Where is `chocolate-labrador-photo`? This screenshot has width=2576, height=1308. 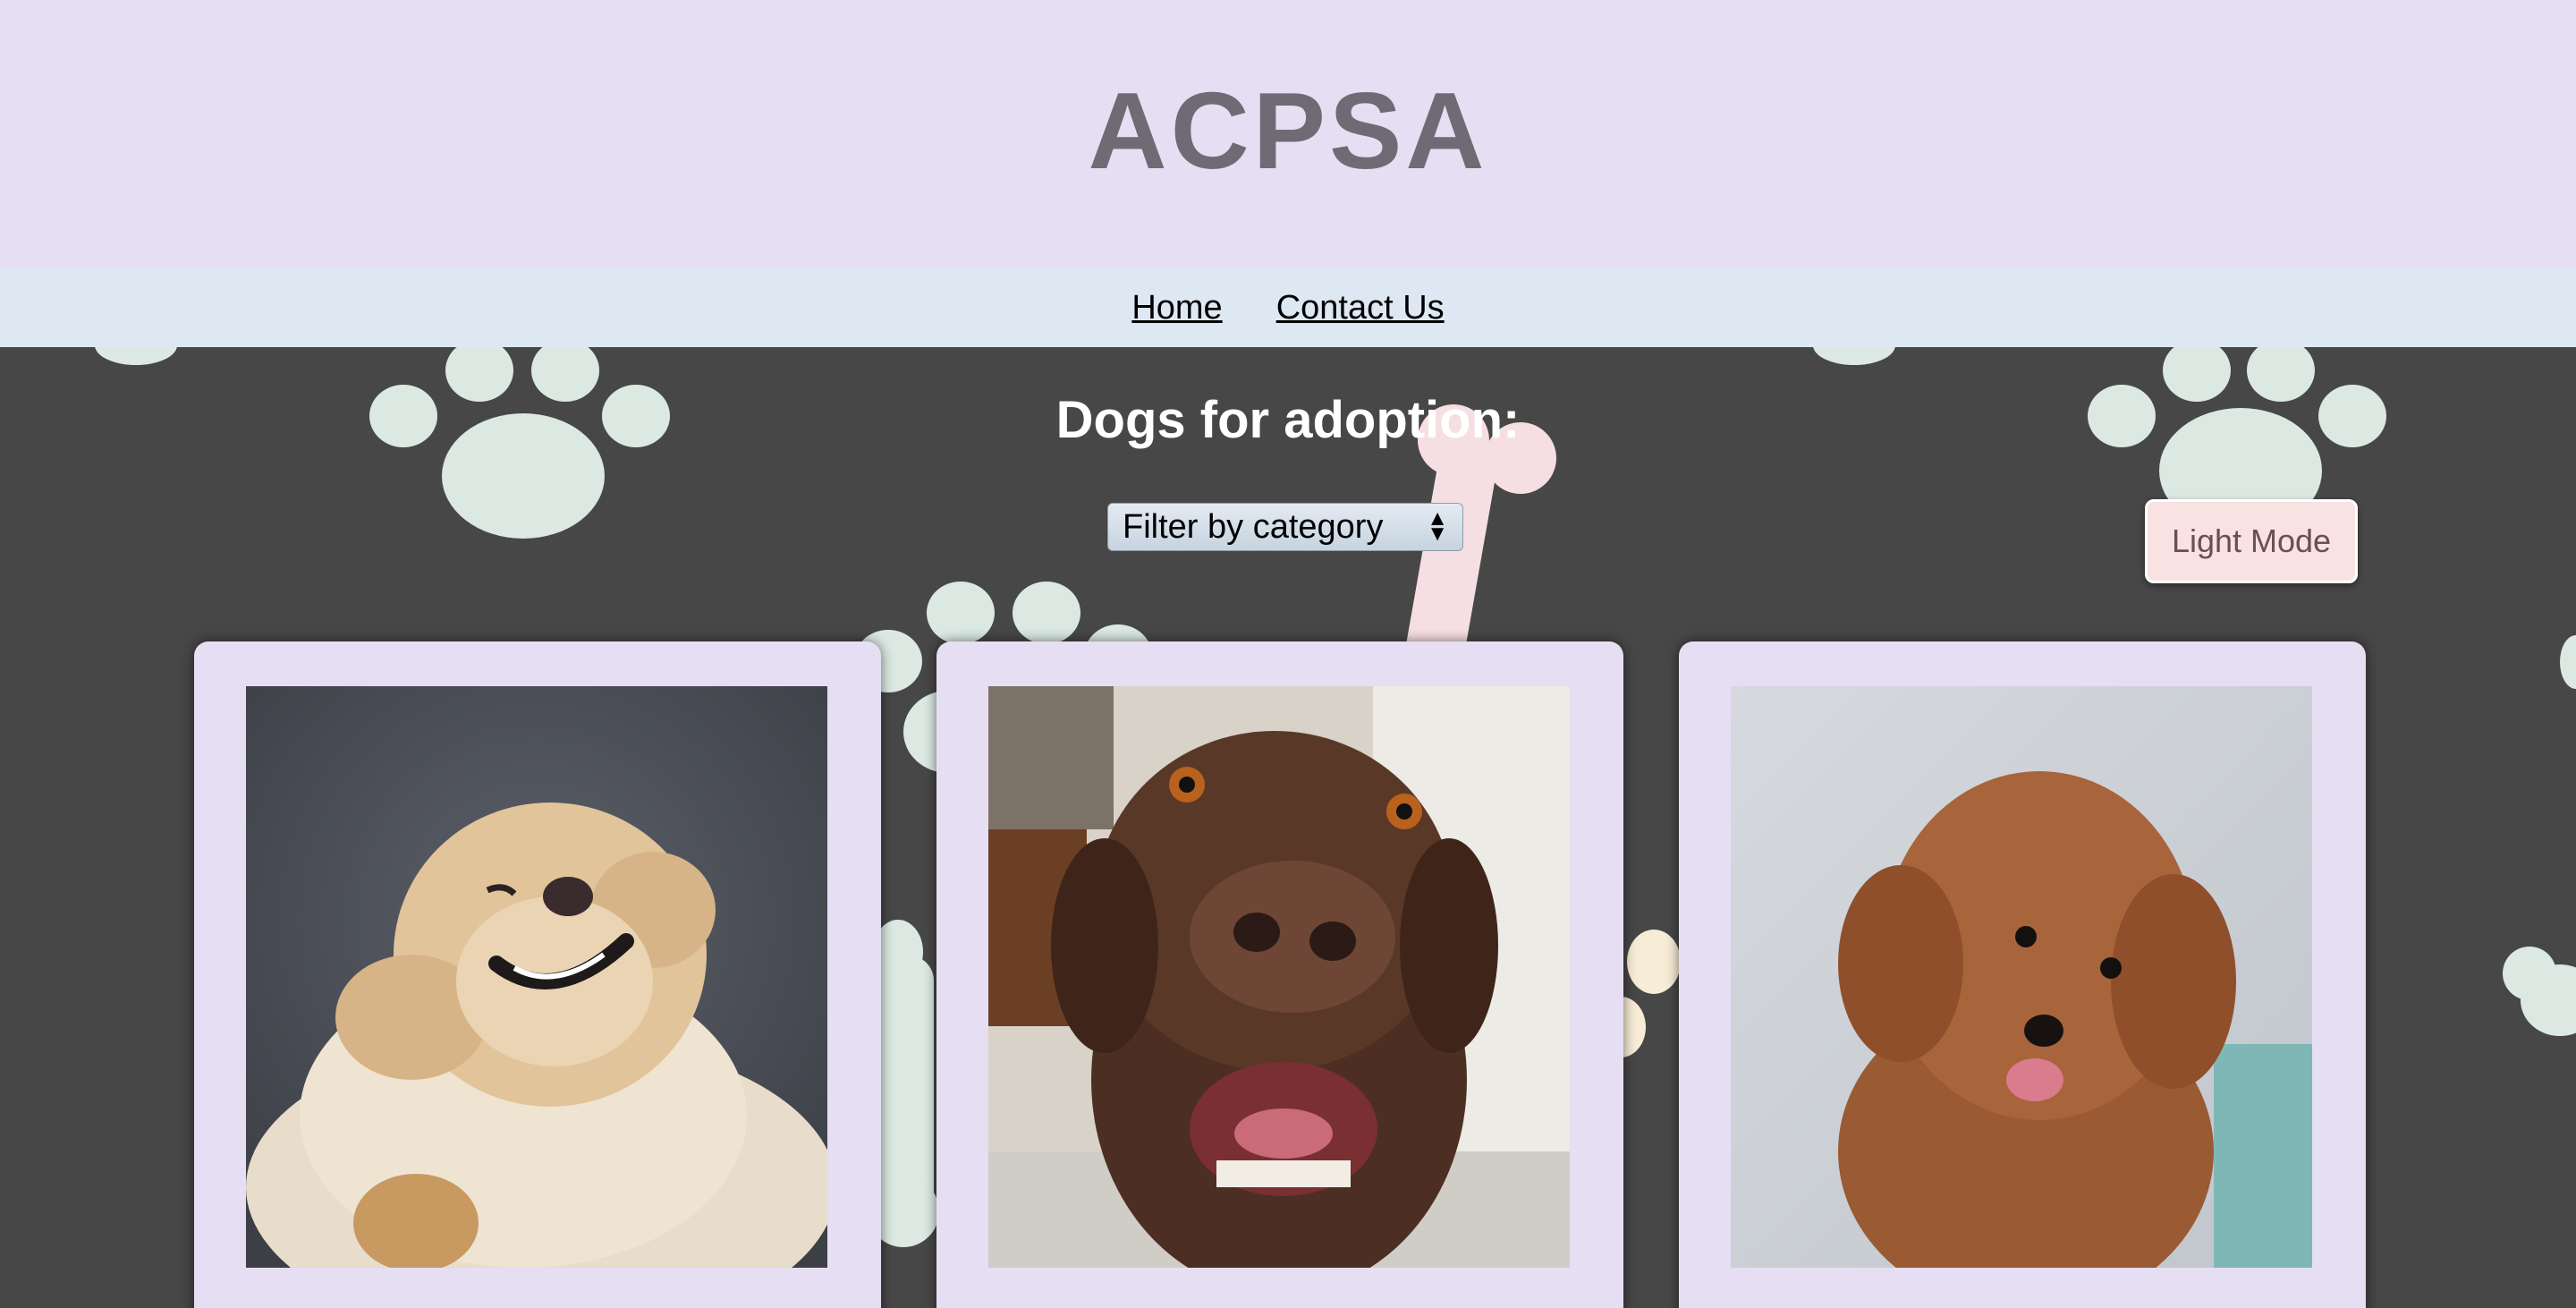
chocolate-labrador-photo is located at coordinates (1279, 977).